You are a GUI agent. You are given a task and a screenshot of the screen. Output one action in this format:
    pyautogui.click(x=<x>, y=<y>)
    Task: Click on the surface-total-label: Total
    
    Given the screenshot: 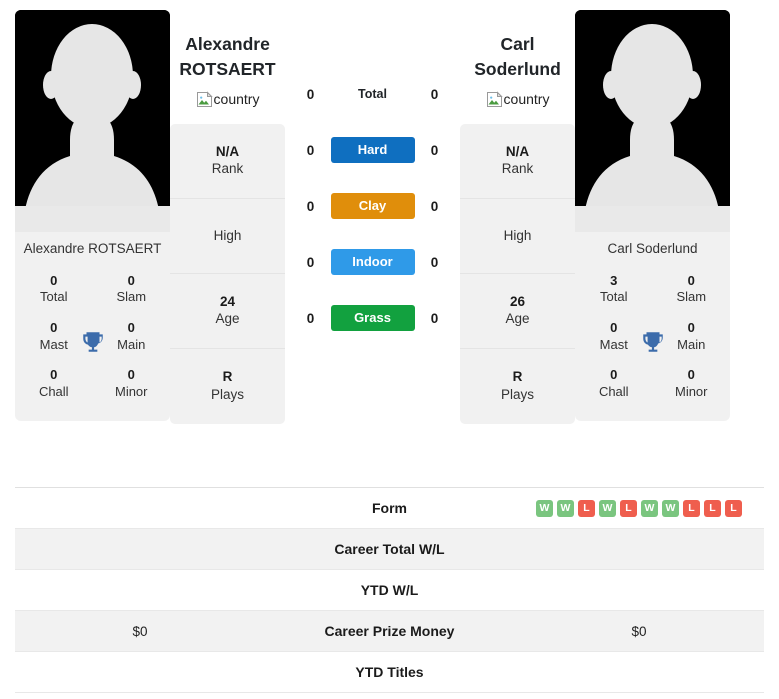 What is the action you would take?
    pyautogui.click(x=372, y=94)
    